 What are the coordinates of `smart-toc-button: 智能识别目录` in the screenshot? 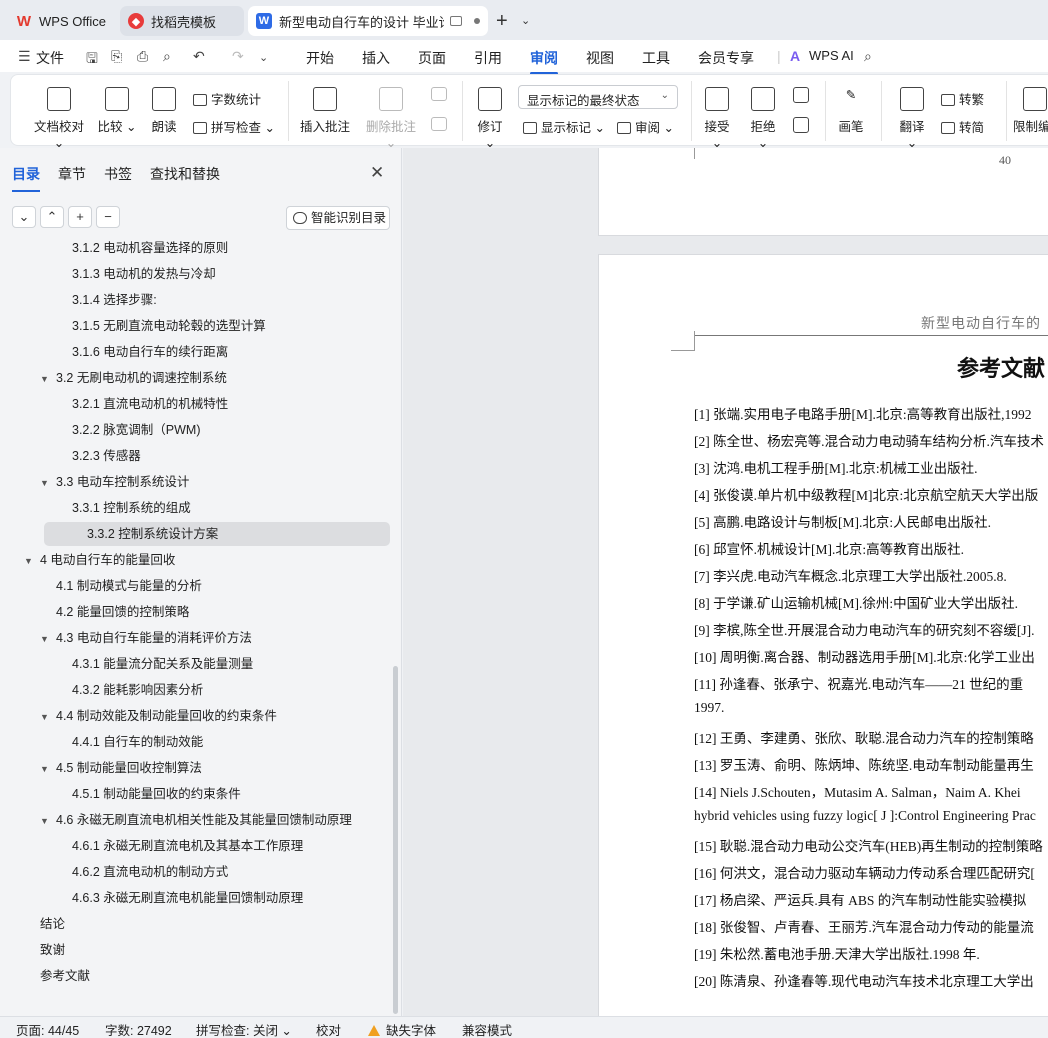 It's located at (338, 218).